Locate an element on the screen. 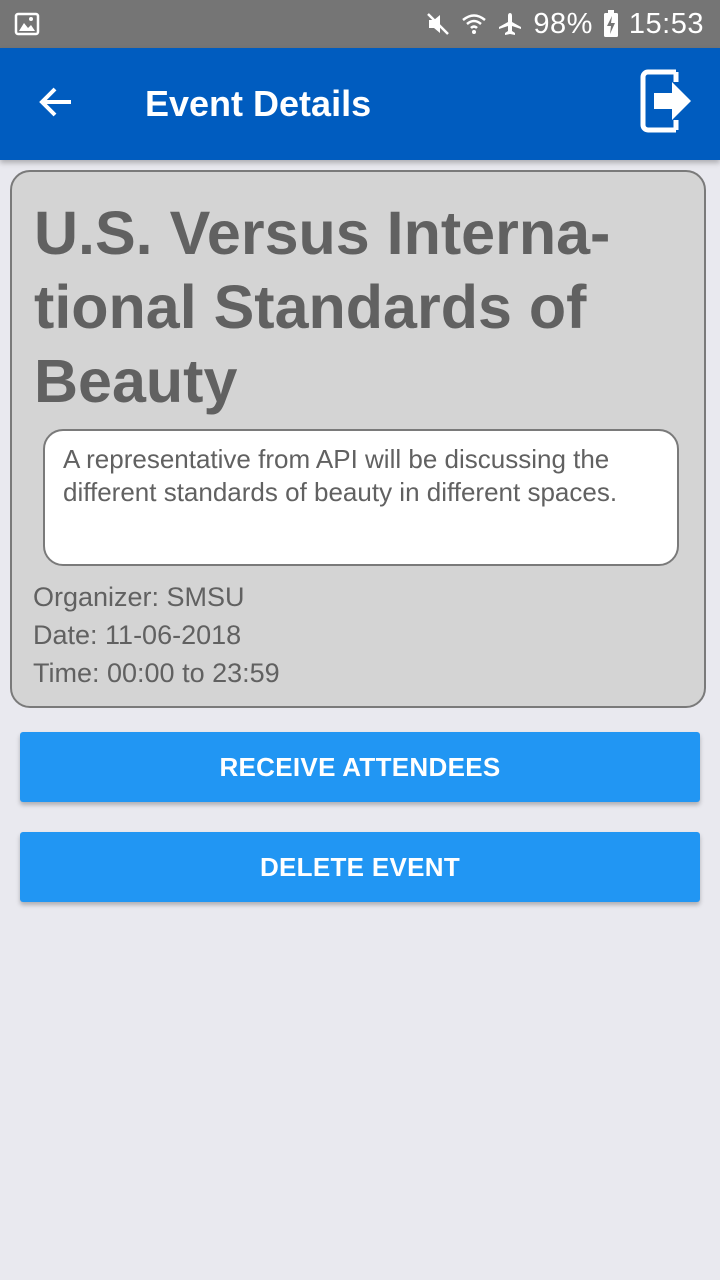  receive-attendees-button: RECEIVE ATTENDEES is located at coordinates (360, 767).